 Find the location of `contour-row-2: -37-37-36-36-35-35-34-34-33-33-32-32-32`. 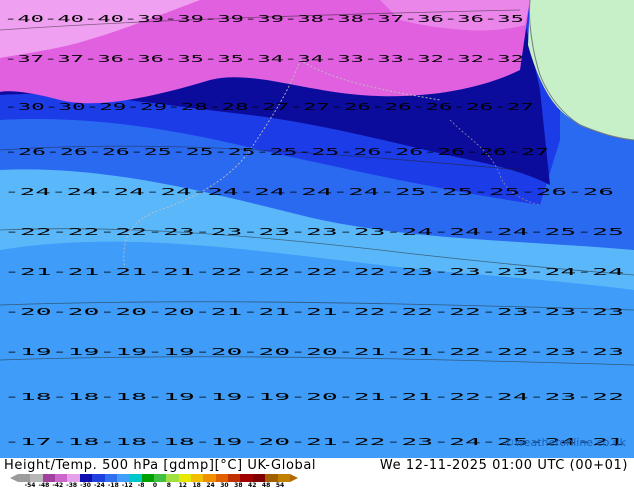

contour-row-2: -37-37-36-36-35-35-34-34-33-33-32-32-32 is located at coordinates (264, 59).